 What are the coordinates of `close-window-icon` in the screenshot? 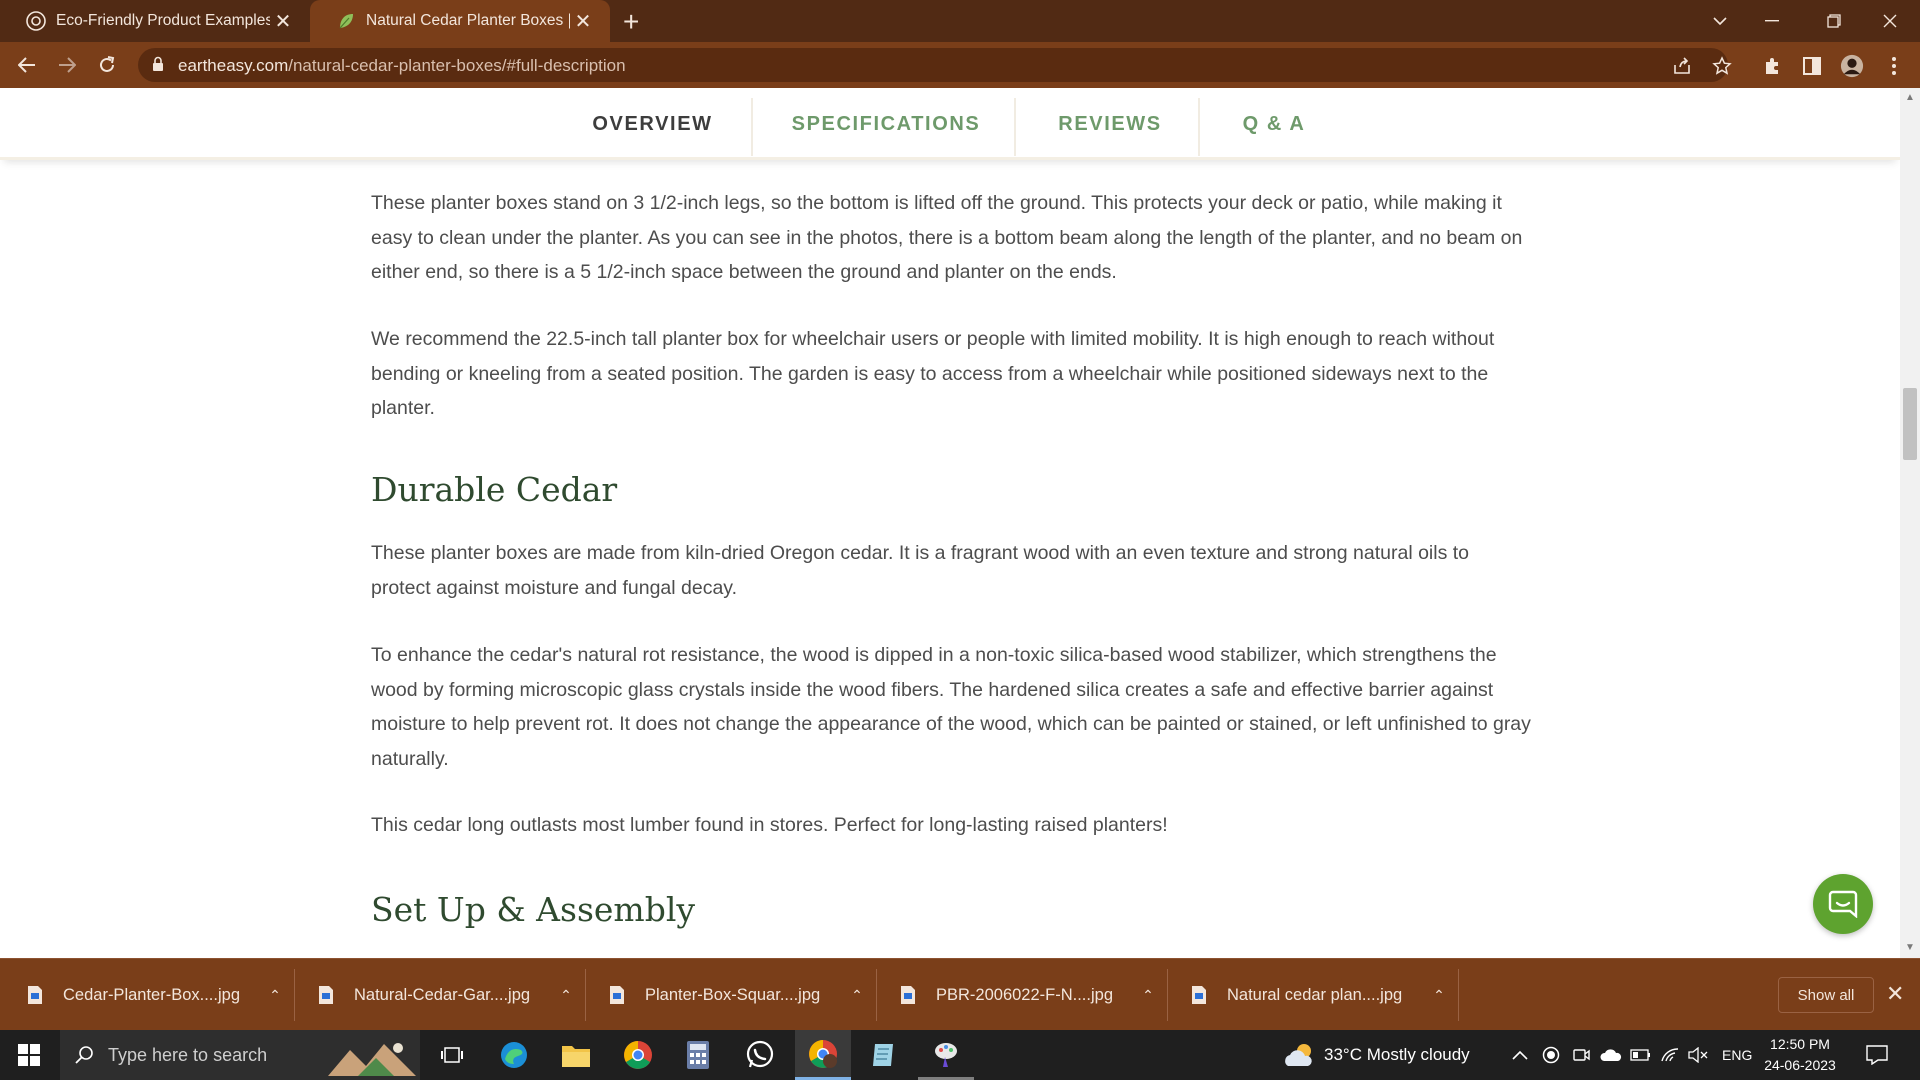 It's located at (1890, 21).